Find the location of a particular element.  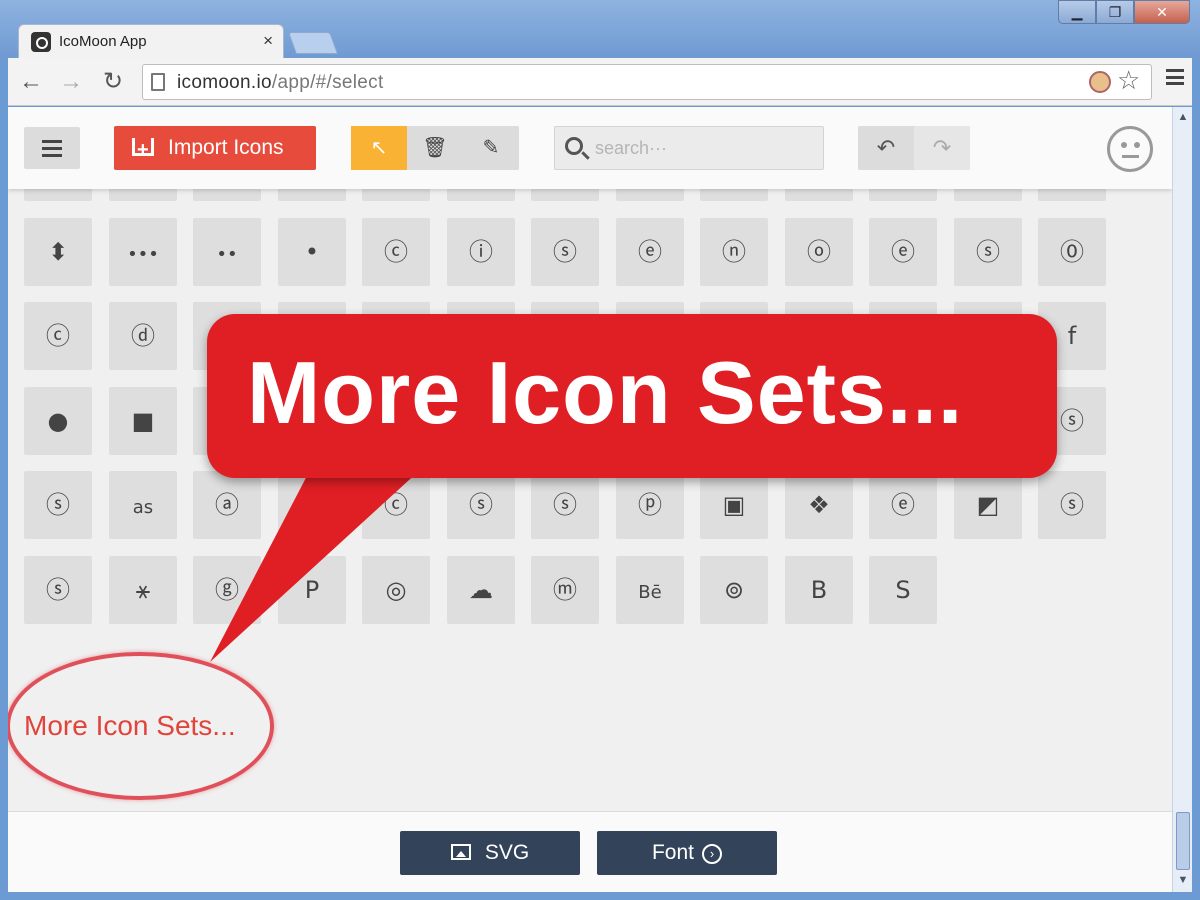

page-scrollbar: ▲ ▼ is located at coordinates (1182, 499).